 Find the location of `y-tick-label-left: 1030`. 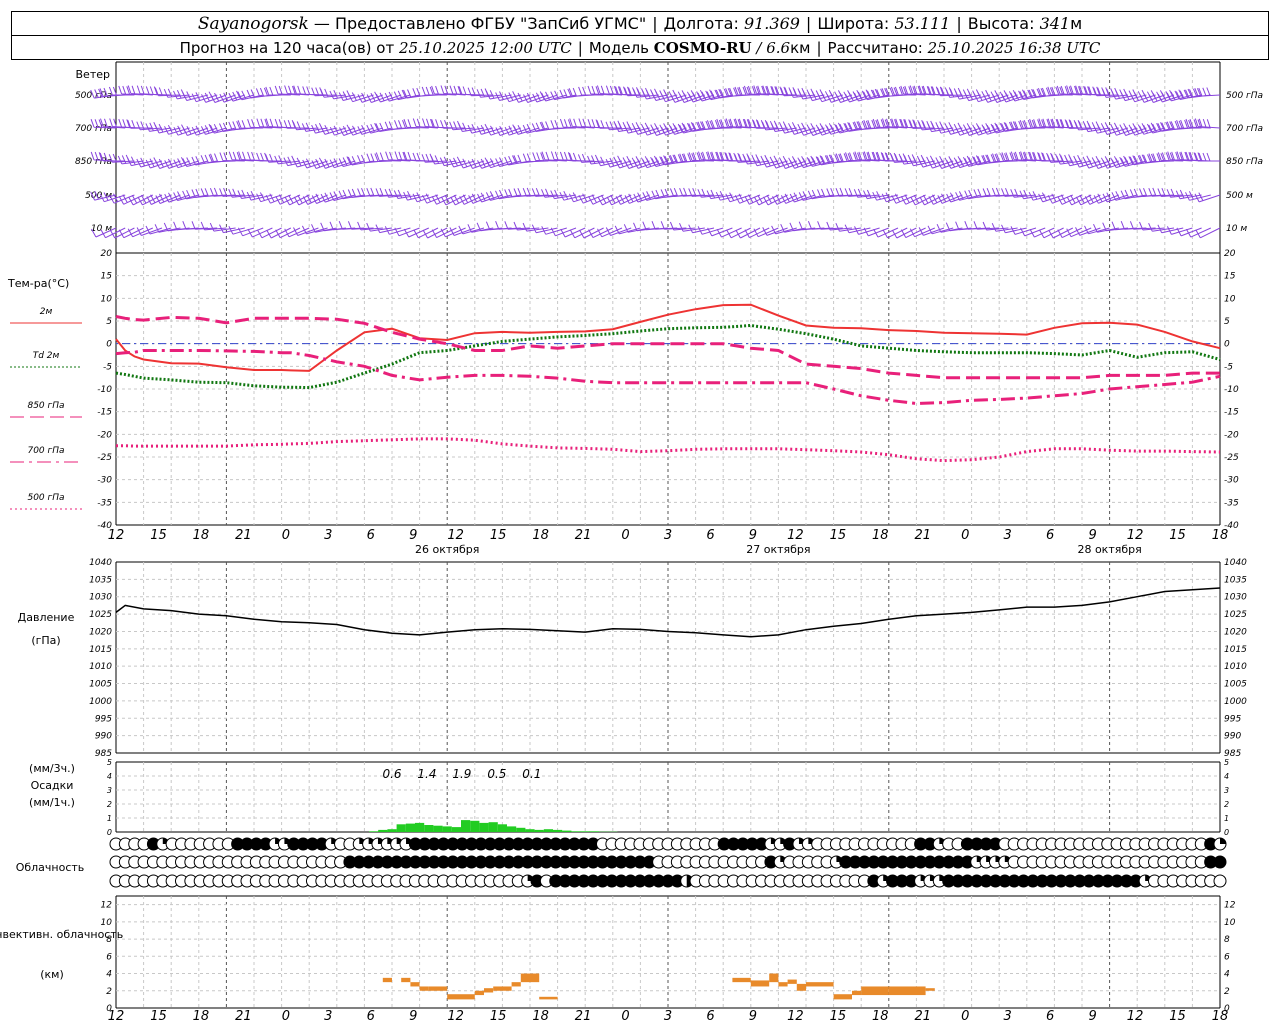

y-tick-label-left: 1030 is located at coordinates (100, 598).